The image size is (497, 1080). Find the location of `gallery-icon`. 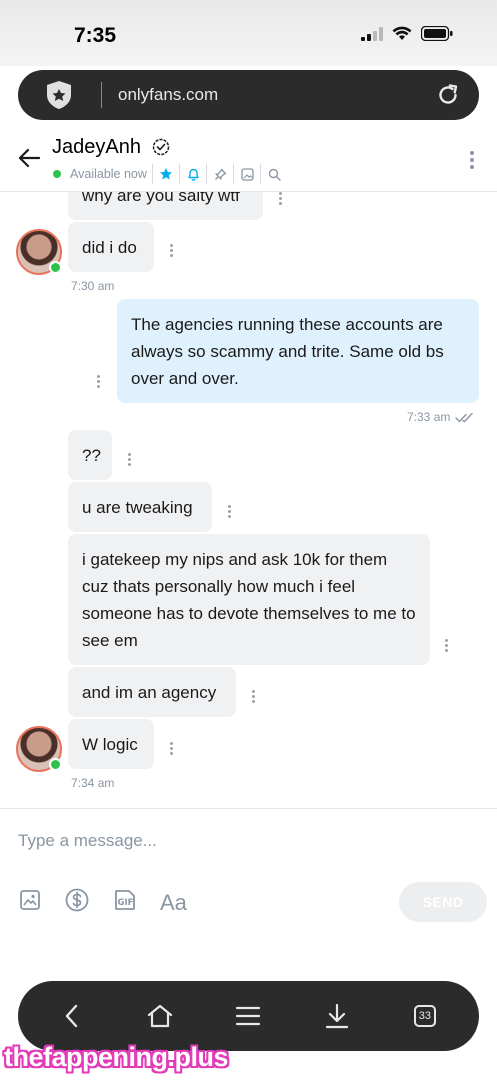

gallery-icon is located at coordinates (246, 174).